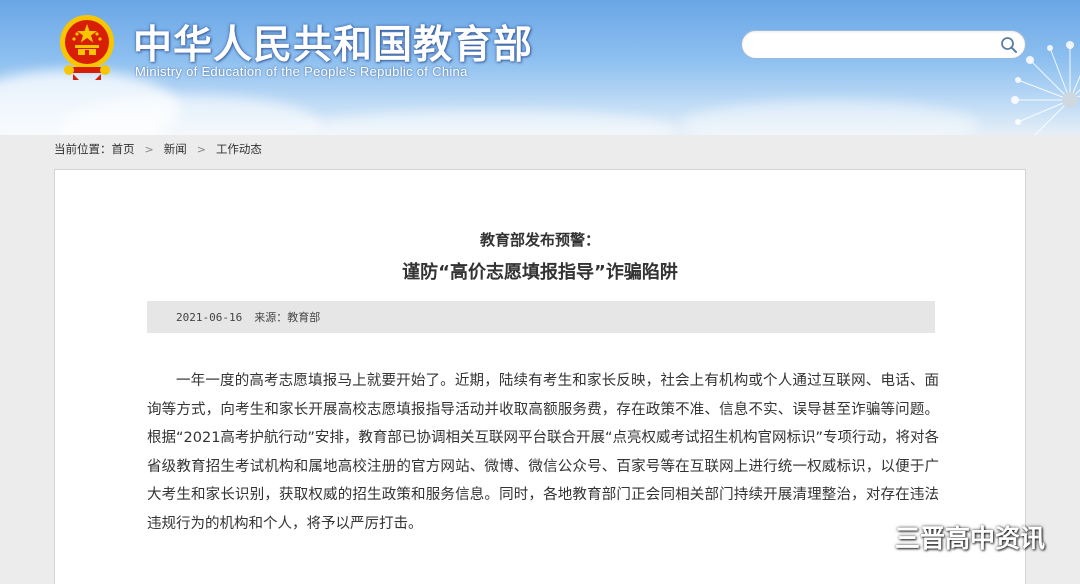 This screenshot has height=584, width=1080. What do you see at coordinates (158, 149) in the screenshot?
I see `breadcrumb: 当前位置： 首页 > 新闻 > 工作动态` at bounding box center [158, 149].